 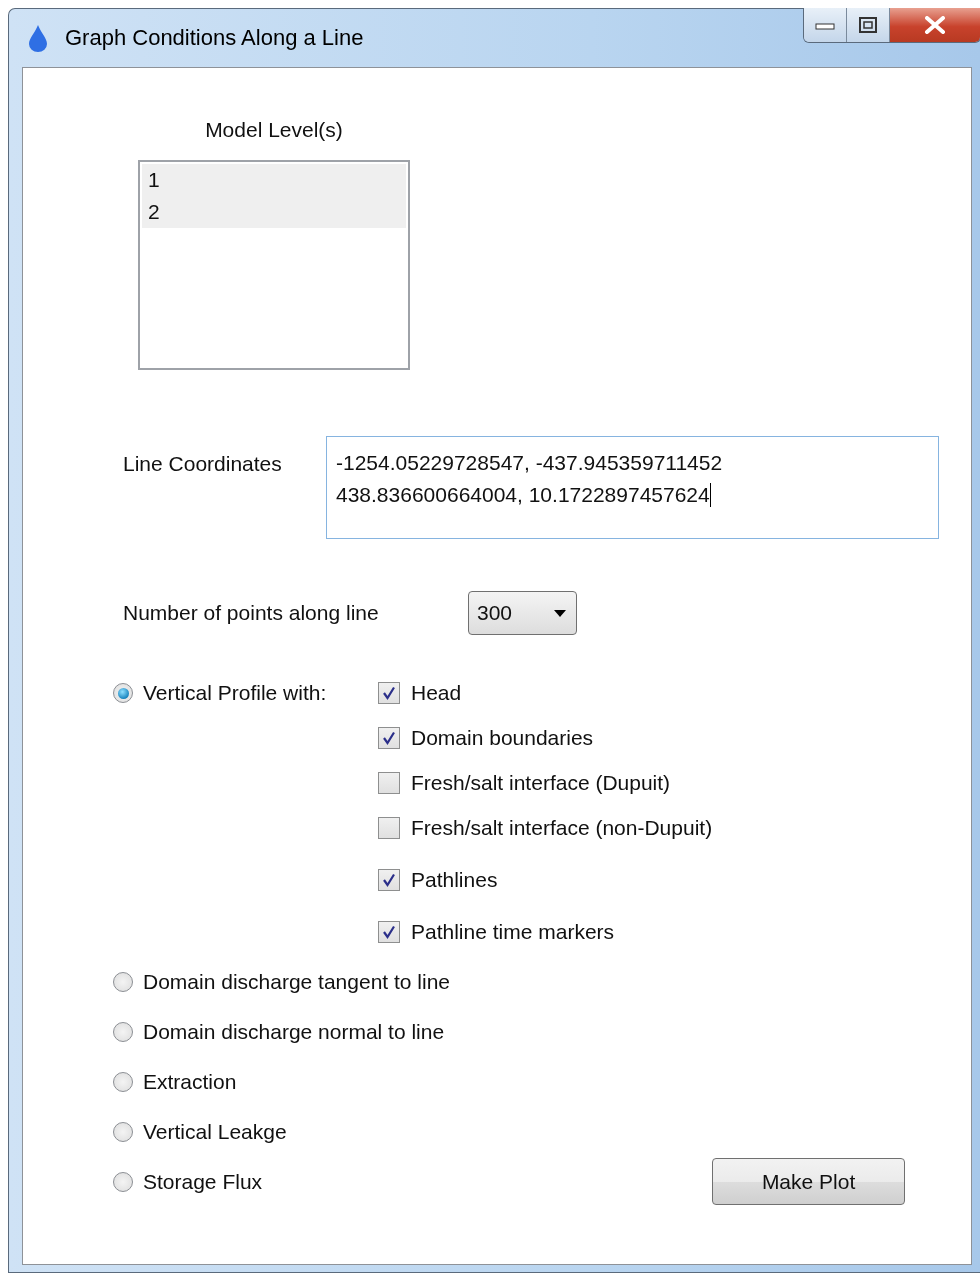 What do you see at coordinates (251, 613) in the screenshot?
I see `field-label: Number of points along line` at bounding box center [251, 613].